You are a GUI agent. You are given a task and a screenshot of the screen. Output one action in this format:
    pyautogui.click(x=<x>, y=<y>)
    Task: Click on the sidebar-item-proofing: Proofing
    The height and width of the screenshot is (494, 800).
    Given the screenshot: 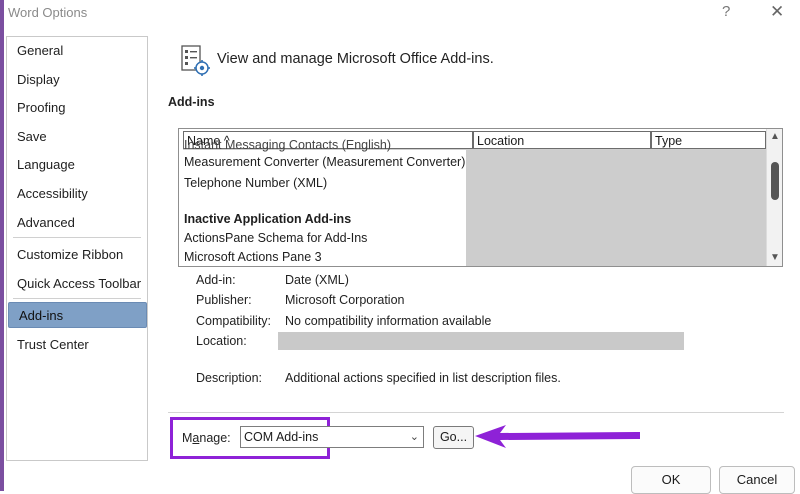 What is the action you would take?
    pyautogui.click(x=77, y=108)
    